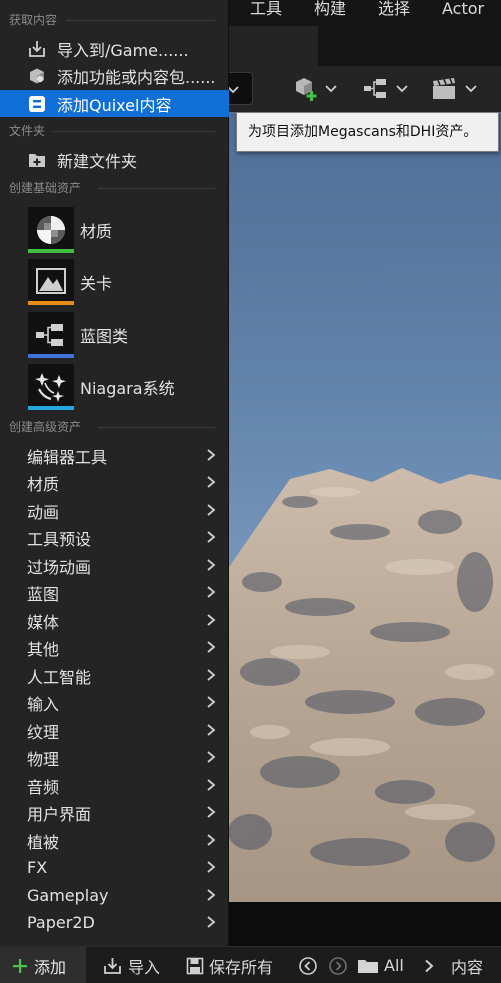 This screenshot has width=501, height=983. Describe the element at coordinates (114, 282) in the screenshot. I see `basic-asset-level: 关卡` at that location.